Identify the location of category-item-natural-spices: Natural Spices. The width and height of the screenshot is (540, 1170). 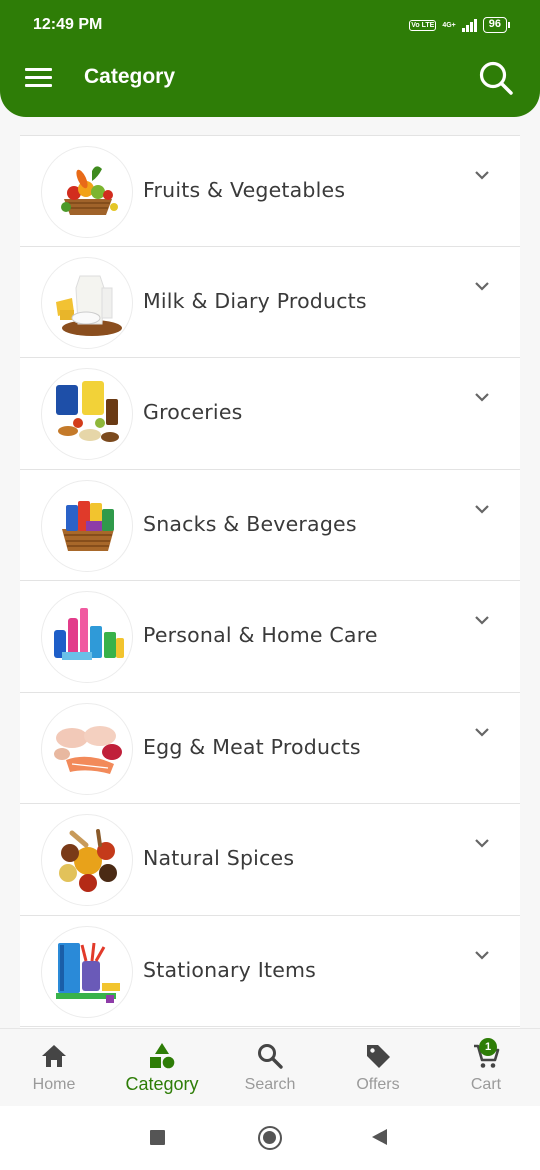
(270, 860).